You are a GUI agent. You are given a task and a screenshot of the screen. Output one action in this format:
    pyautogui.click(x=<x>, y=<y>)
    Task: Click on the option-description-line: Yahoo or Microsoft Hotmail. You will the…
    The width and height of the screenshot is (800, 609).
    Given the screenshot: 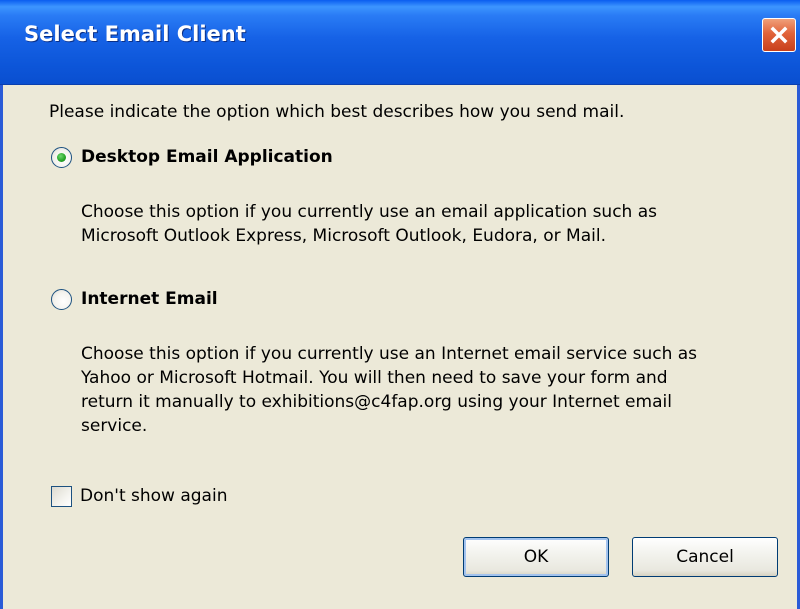 What is the action you would take?
    pyautogui.click(x=374, y=378)
    